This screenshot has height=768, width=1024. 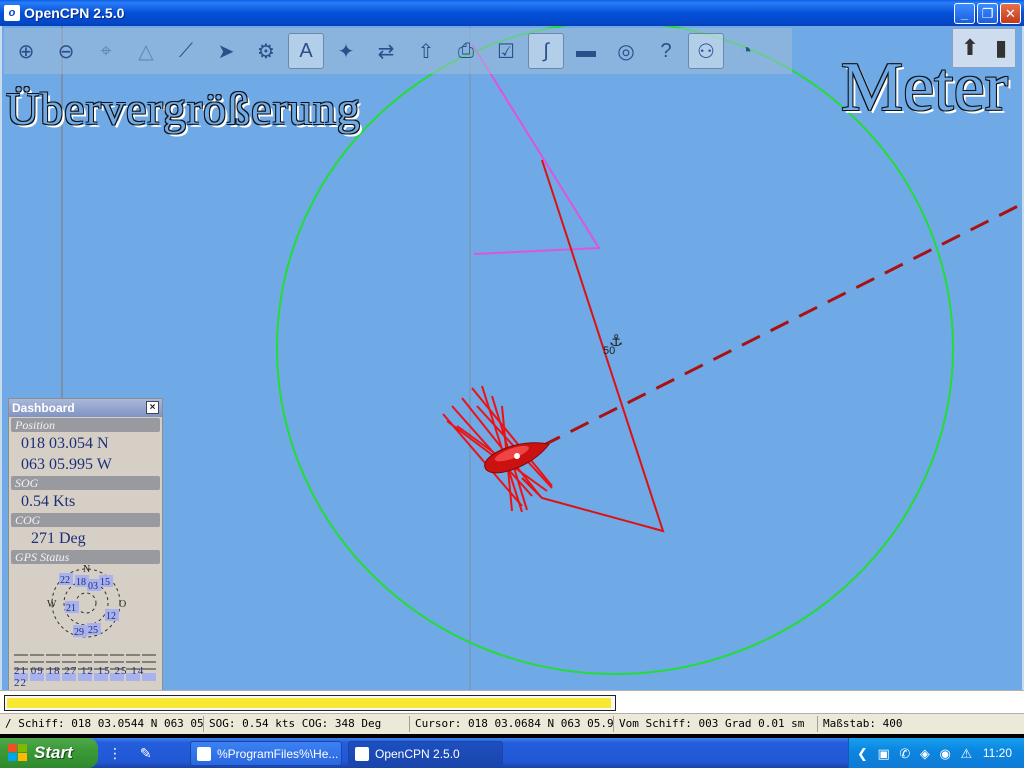 What do you see at coordinates (512, 13) in the screenshot?
I see `window-titlebar: o OpenCPN 2.5.0 _ ❐ ✕` at bounding box center [512, 13].